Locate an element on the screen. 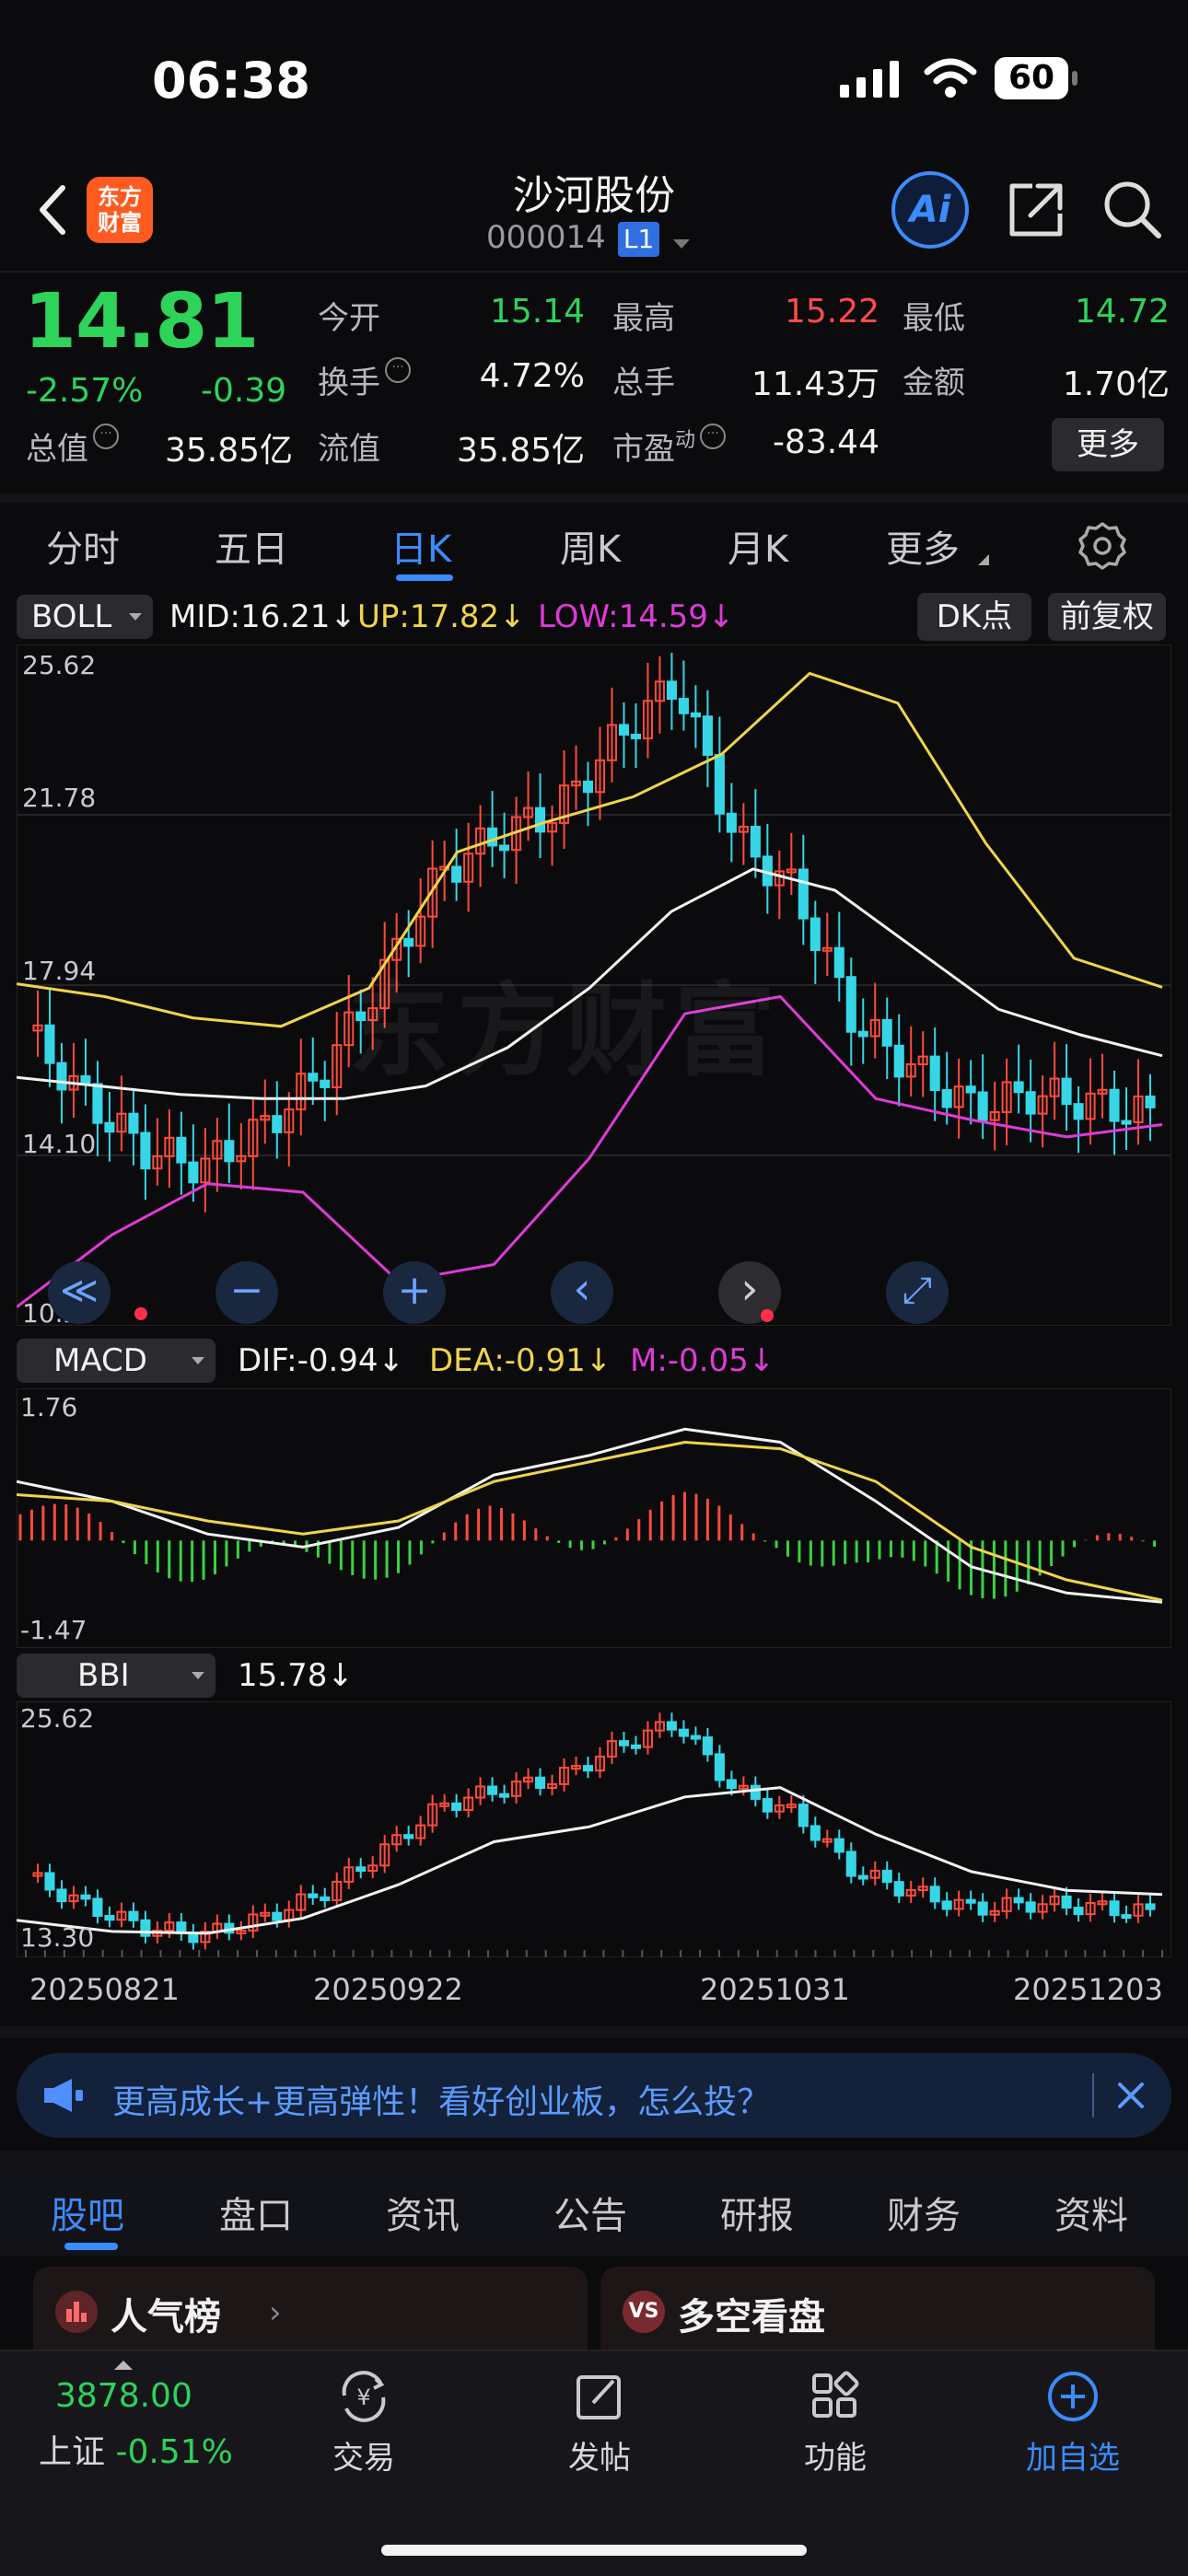 The height and width of the screenshot is (2576, 1188). index-caret-icon is located at coordinates (124, 2365).